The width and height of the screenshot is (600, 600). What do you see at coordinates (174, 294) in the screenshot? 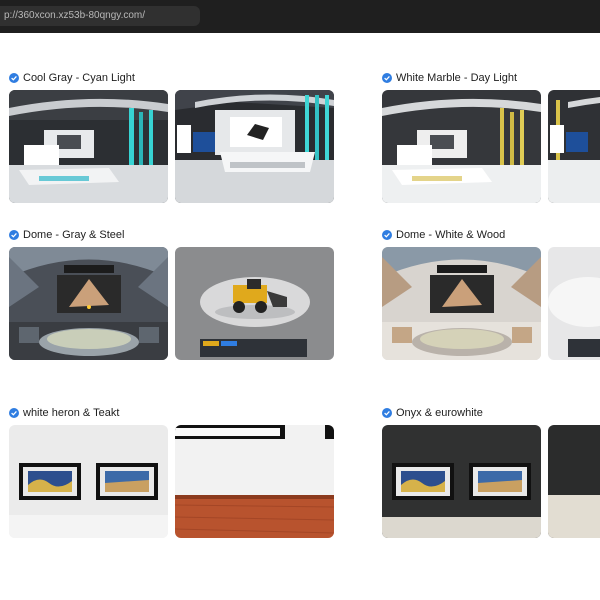
I see `theme-card-dome-gray-steel: Dome - Gray & Steel` at bounding box center [174, 294].